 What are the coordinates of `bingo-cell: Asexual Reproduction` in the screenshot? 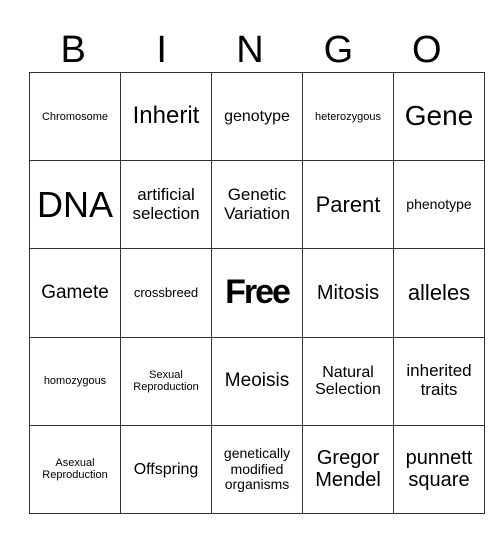 It's located at (75, 469).